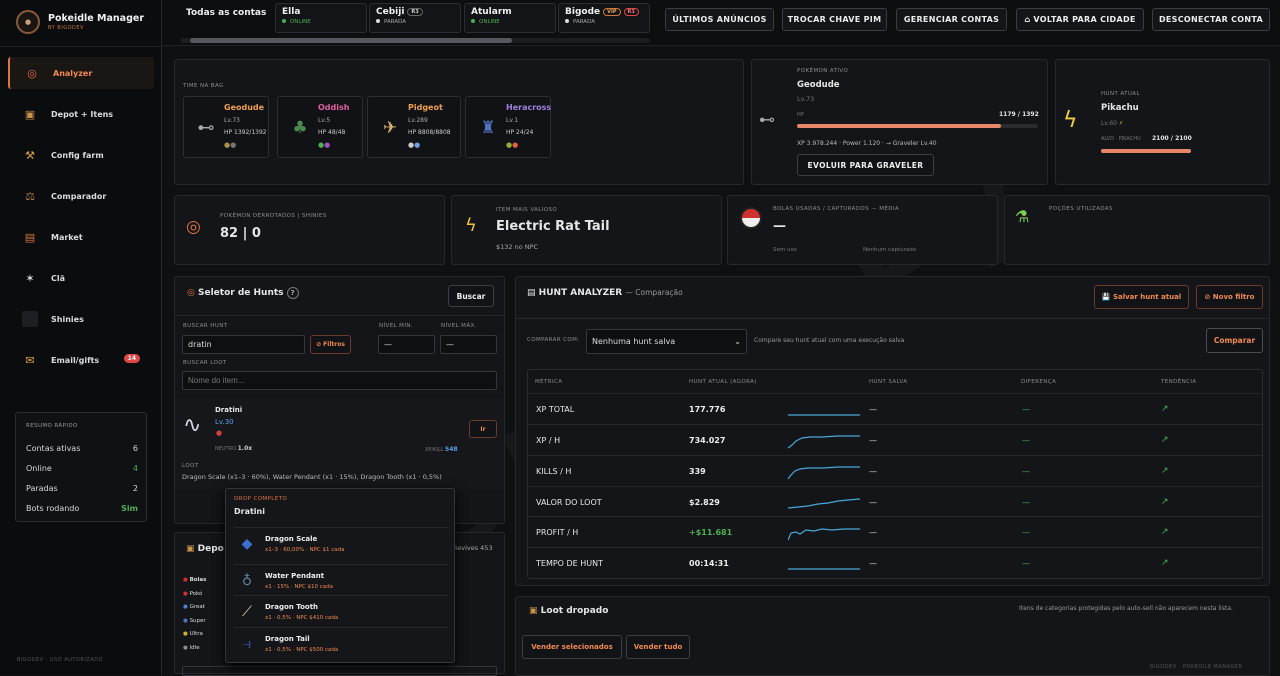  Describe the element at coordinates (415, 18) in the screenshot. I see `account-tab-cebiji: Cebiji R3 PARADA` at that location.